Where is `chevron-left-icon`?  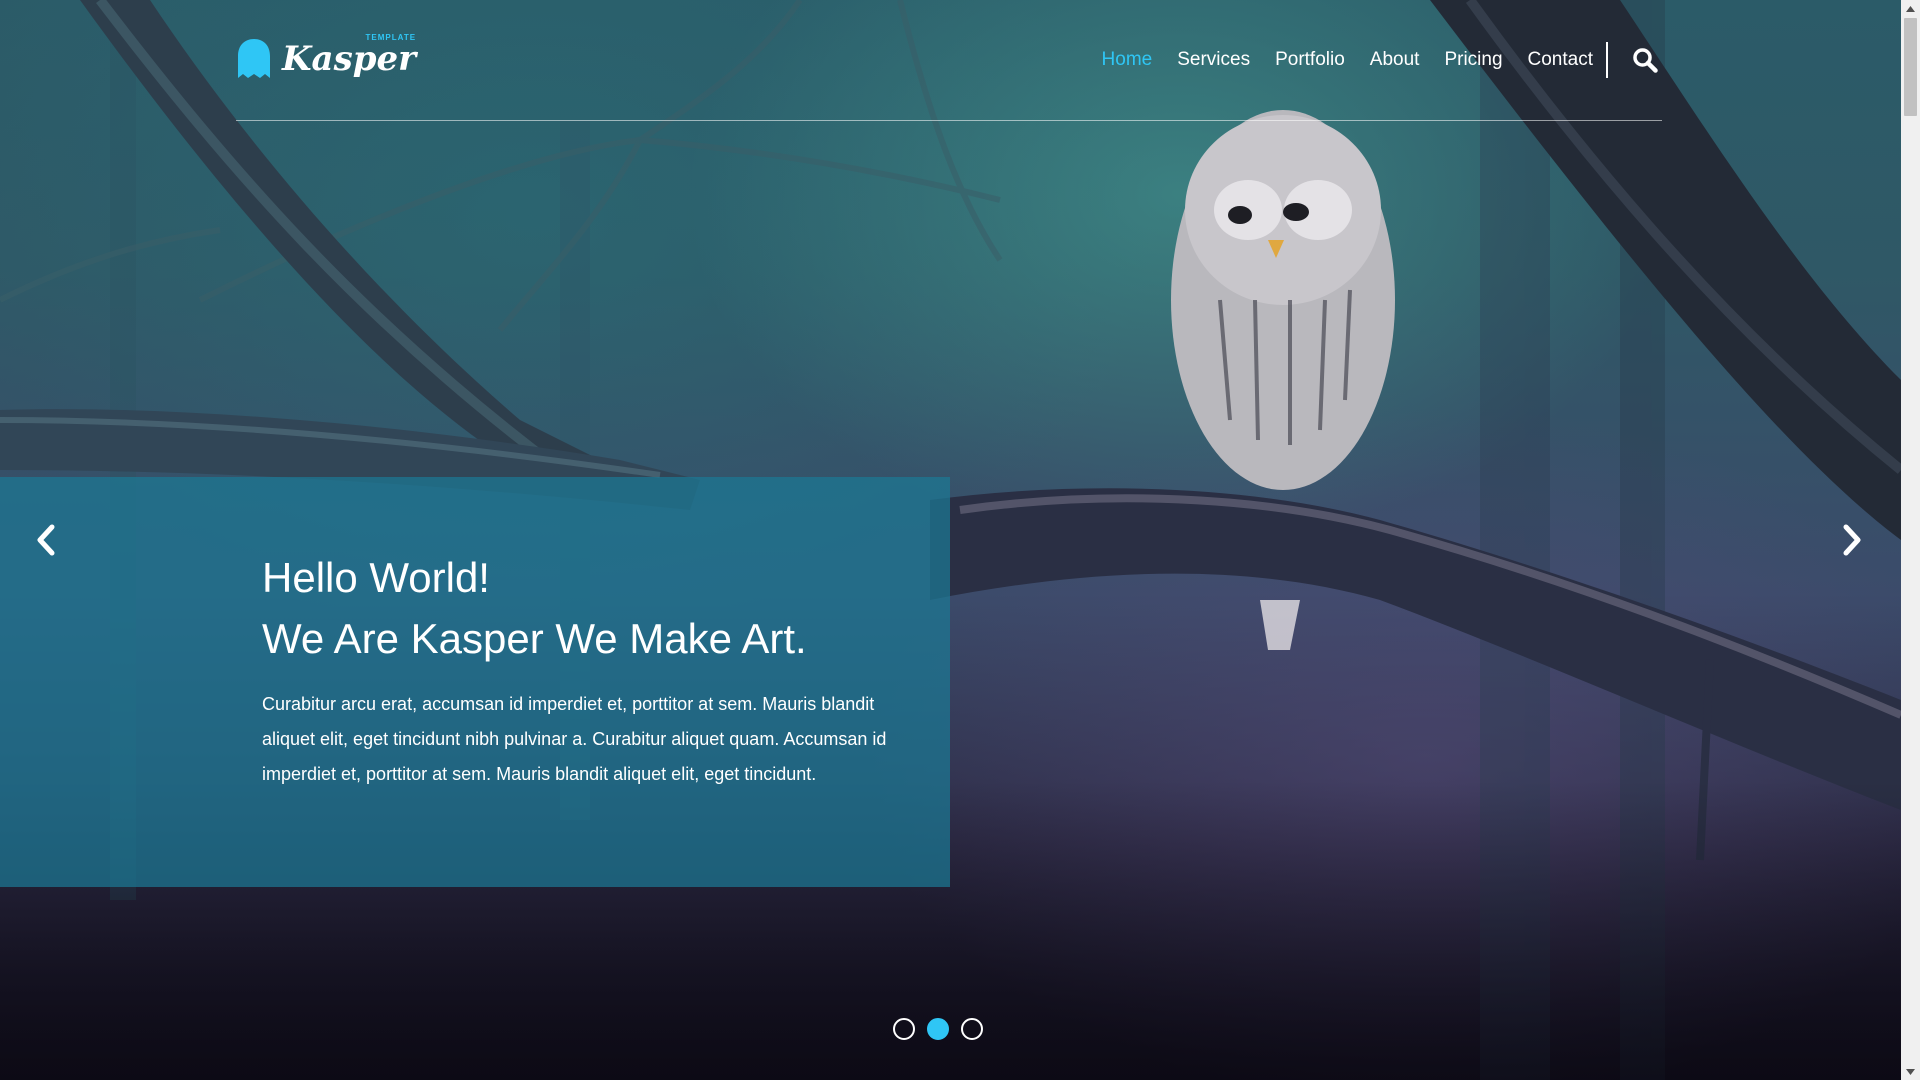
chevron-left-icon is located at coordinates (46, 540).